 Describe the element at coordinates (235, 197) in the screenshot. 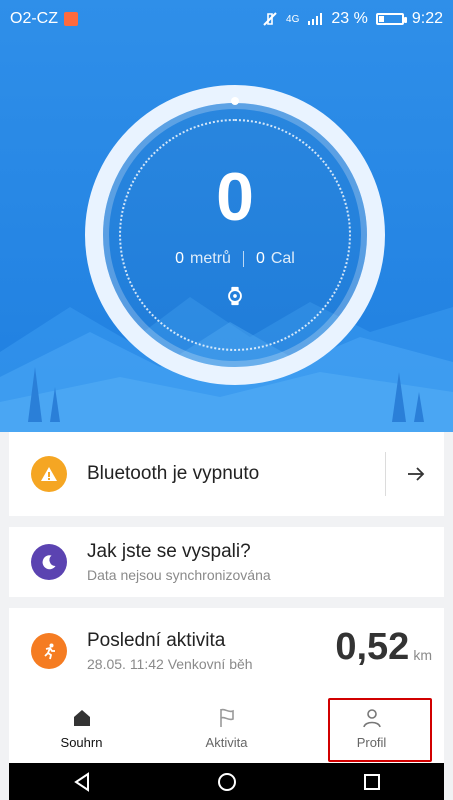

I see `steps-value: 0` at that location.